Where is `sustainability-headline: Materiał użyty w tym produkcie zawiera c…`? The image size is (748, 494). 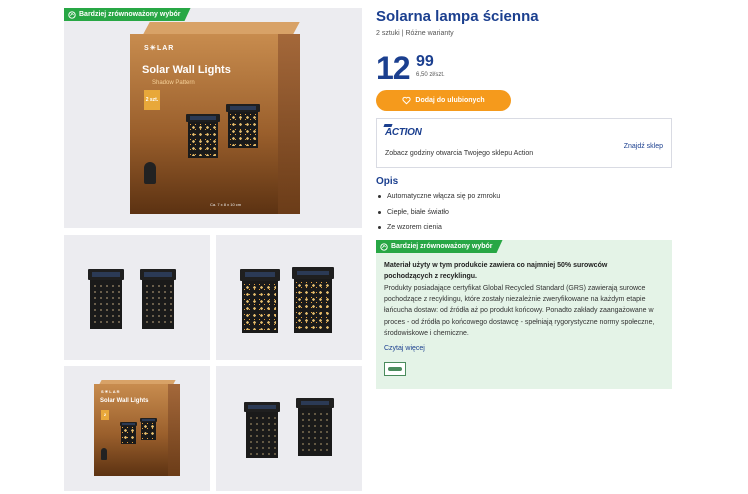 sustainability-headline: Materiał użyty w tym produkcie zawiera c… is located at coordinates (496, 271).